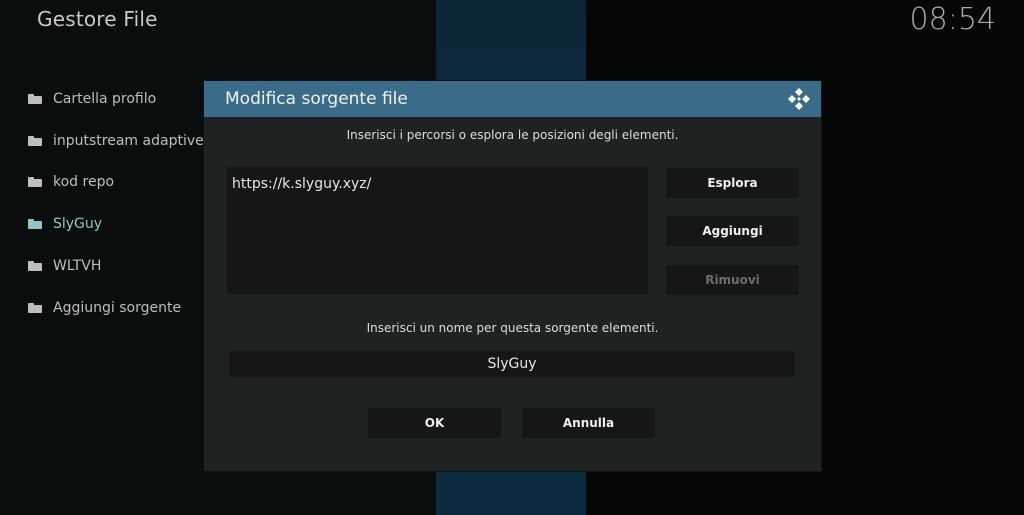 The width and height of the screenshot is (1024, 515). I want to click on source-item-label: WLTVH, so click(77, 266).